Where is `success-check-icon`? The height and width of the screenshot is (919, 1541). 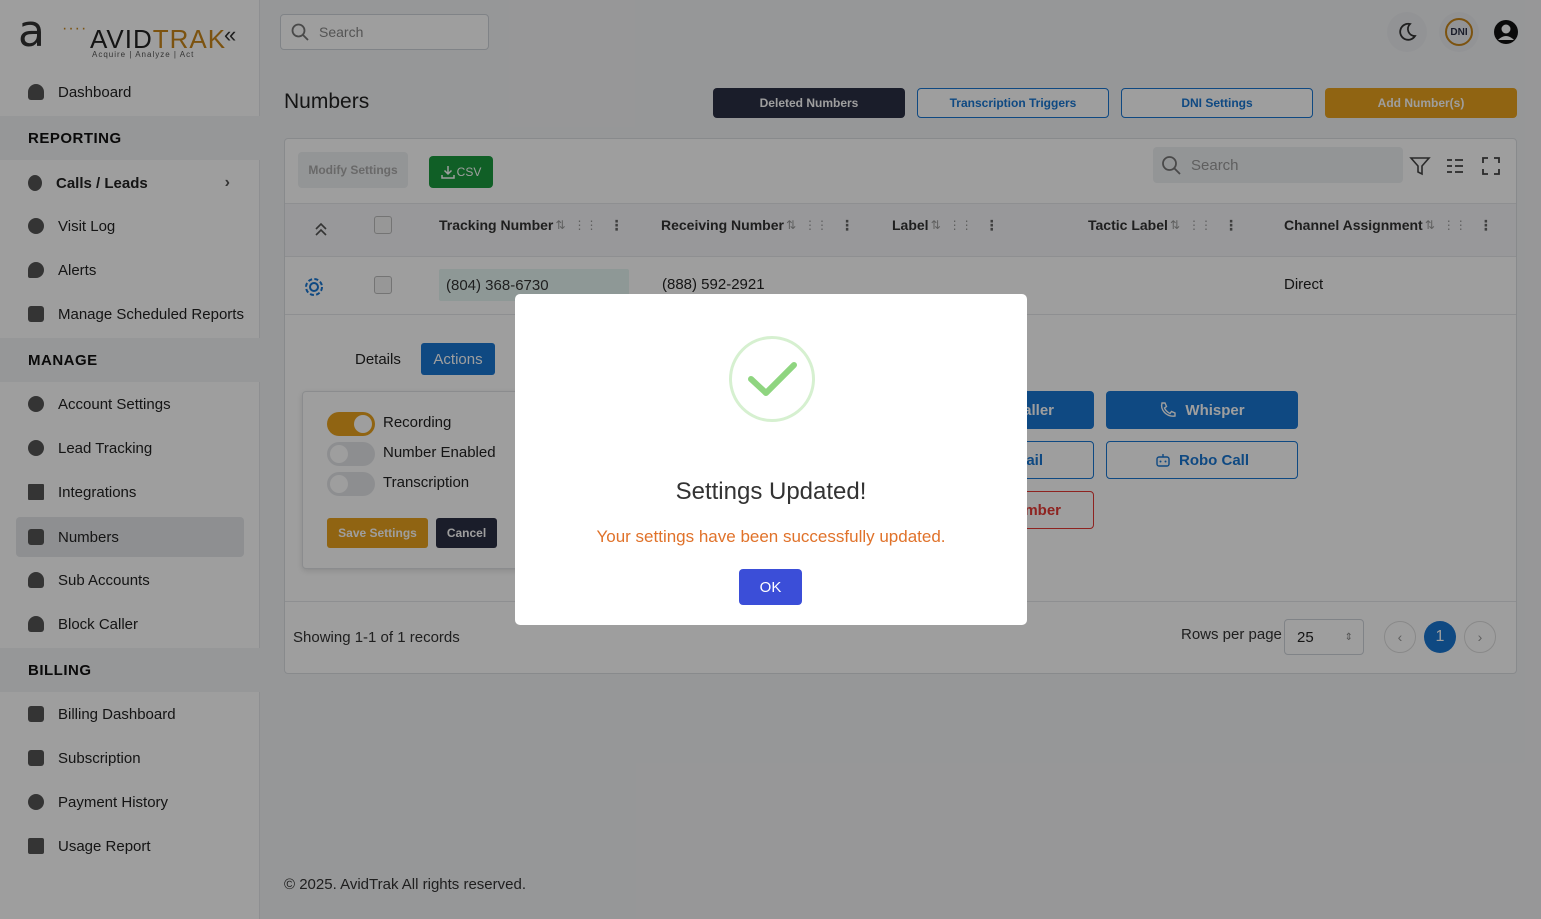 success-check-icon is located at coordinates (772, 379).